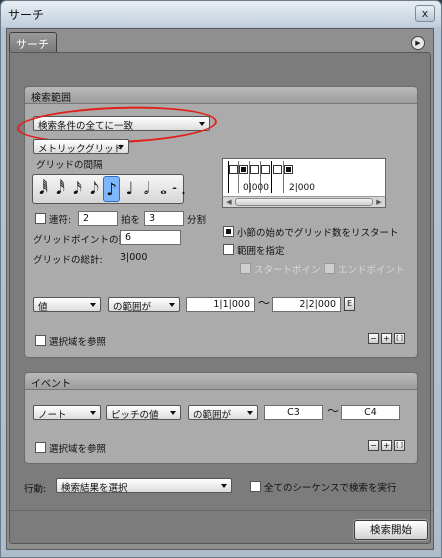  Describe the element at coordinates (69, 165) in the screenshot. I see `grid-spacing-label: グリッドの間隔` at that location.